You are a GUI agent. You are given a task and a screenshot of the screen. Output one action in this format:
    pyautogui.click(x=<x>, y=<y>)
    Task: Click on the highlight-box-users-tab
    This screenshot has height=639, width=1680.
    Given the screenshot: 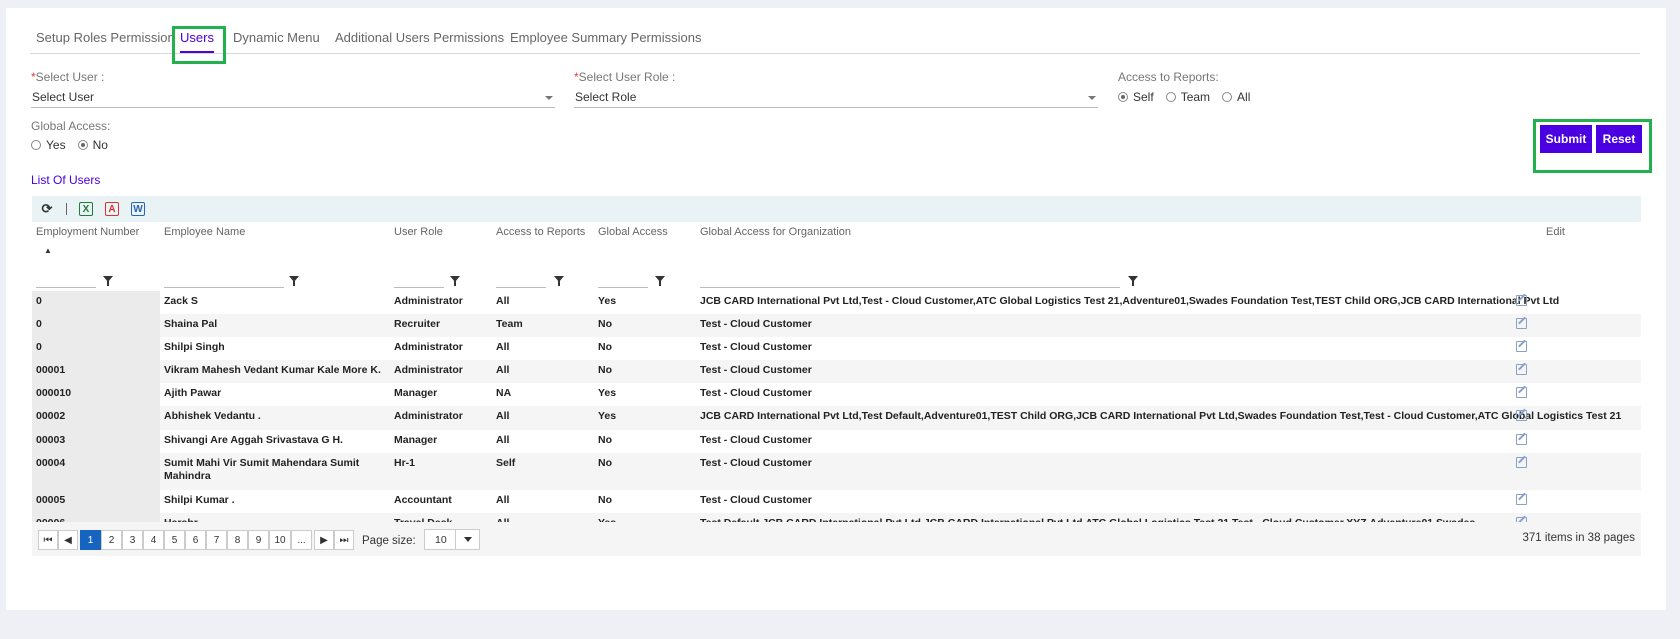 What is the action you would take?
    pyautogui.click(x=199, y=45)
    